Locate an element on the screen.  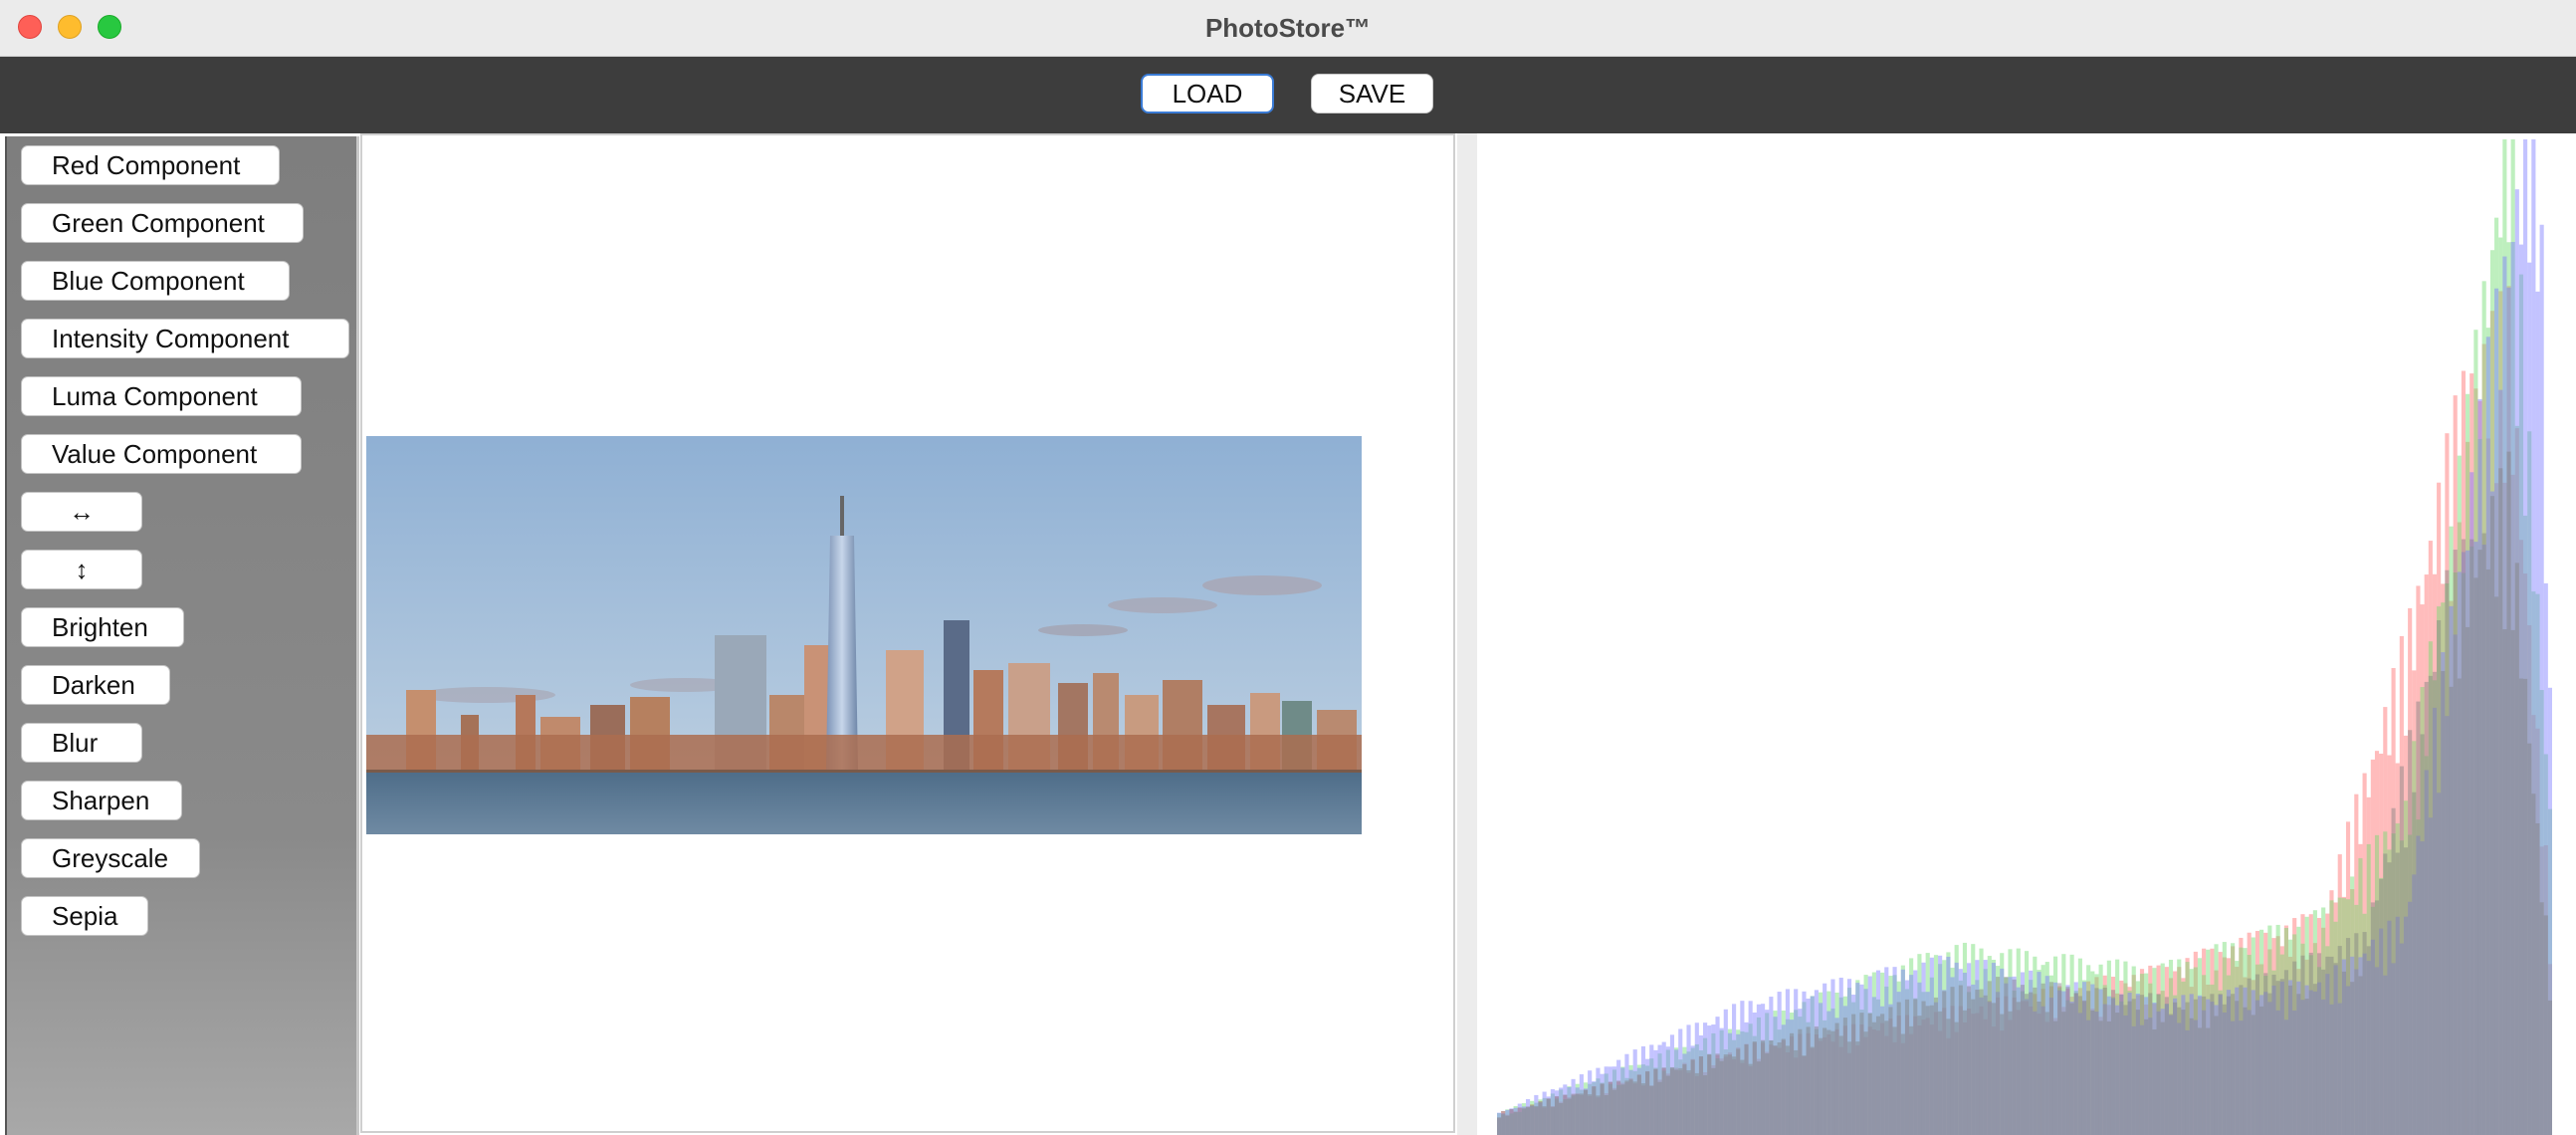
intensity-component-button: Intensity Component is located at coordinates (185, 338).